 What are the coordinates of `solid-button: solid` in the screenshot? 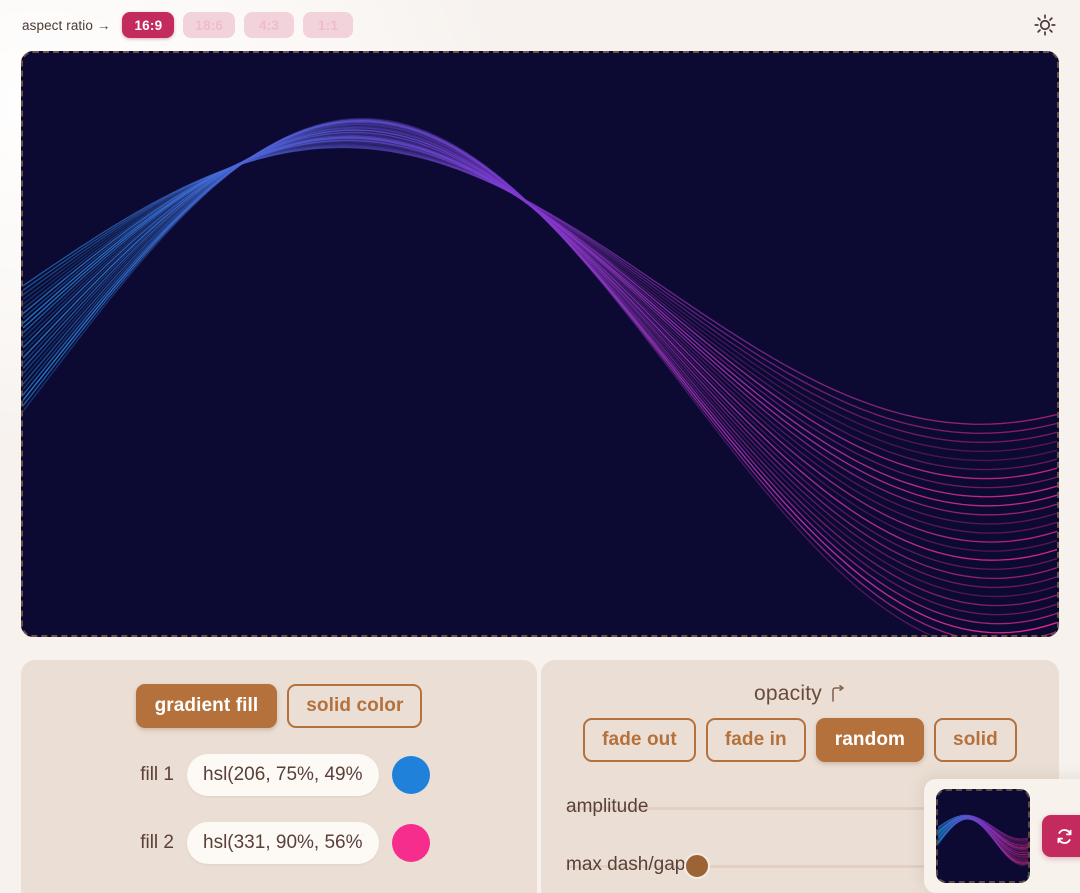 It's located at (975, 740).